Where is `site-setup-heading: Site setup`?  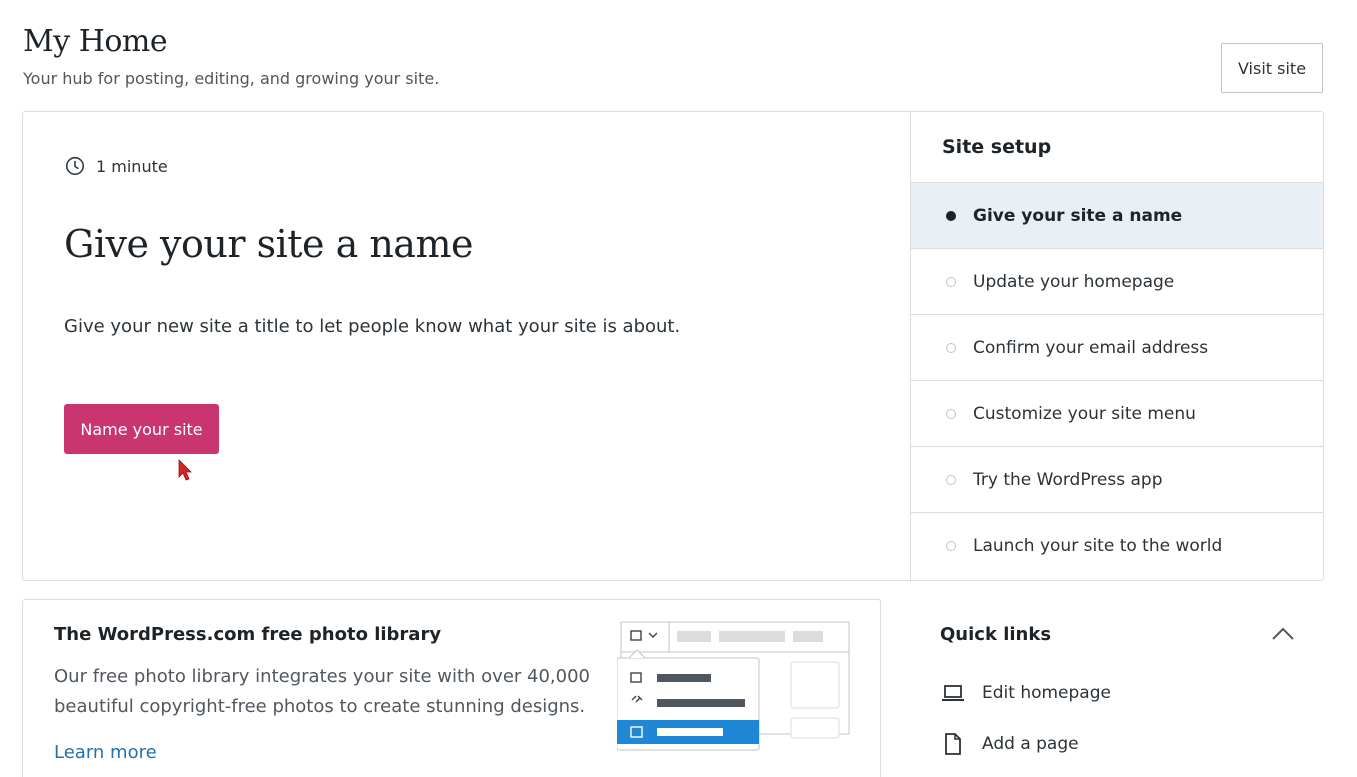 site-setup-heading: Site setup is located at coordinates (1117, 147).